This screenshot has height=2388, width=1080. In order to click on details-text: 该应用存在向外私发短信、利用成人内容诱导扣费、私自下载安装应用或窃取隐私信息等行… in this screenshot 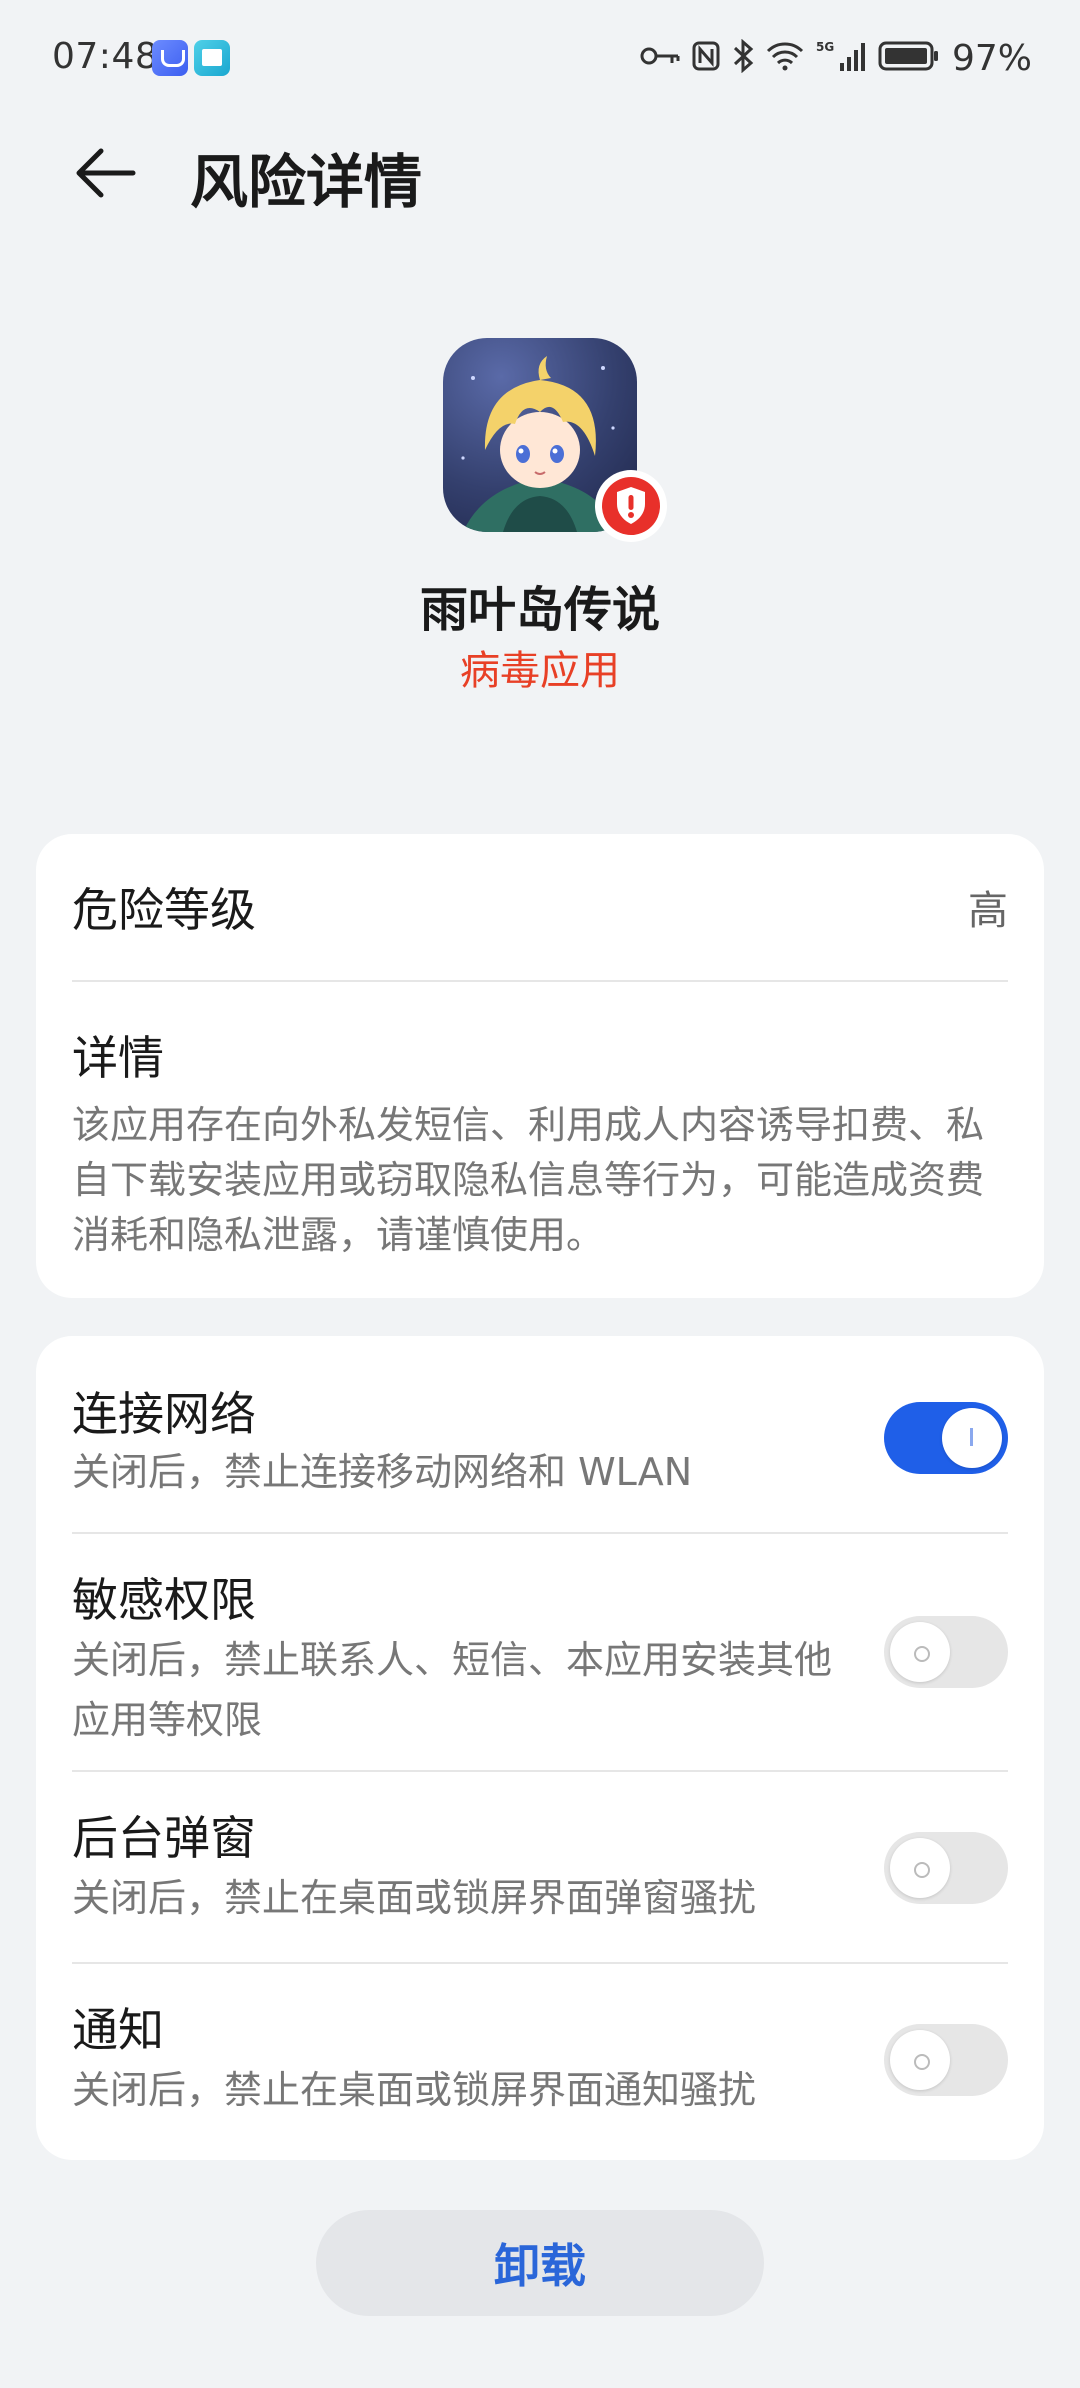, I will do `click(528, 1180)`.